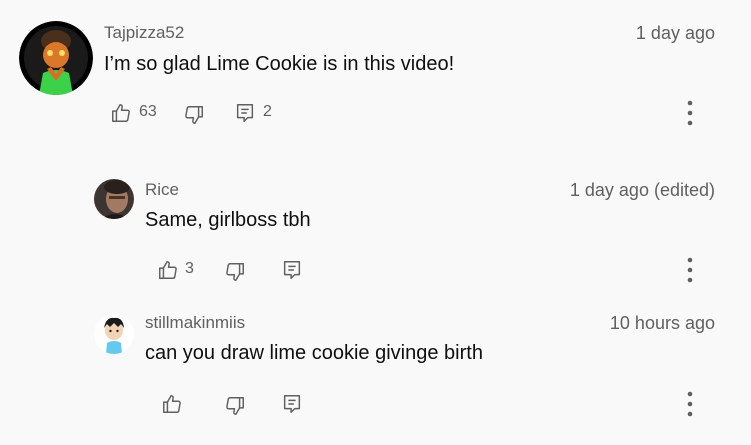 This screenshot has height=445, width=751. I want to click on comment-actions, so click(241, 405).